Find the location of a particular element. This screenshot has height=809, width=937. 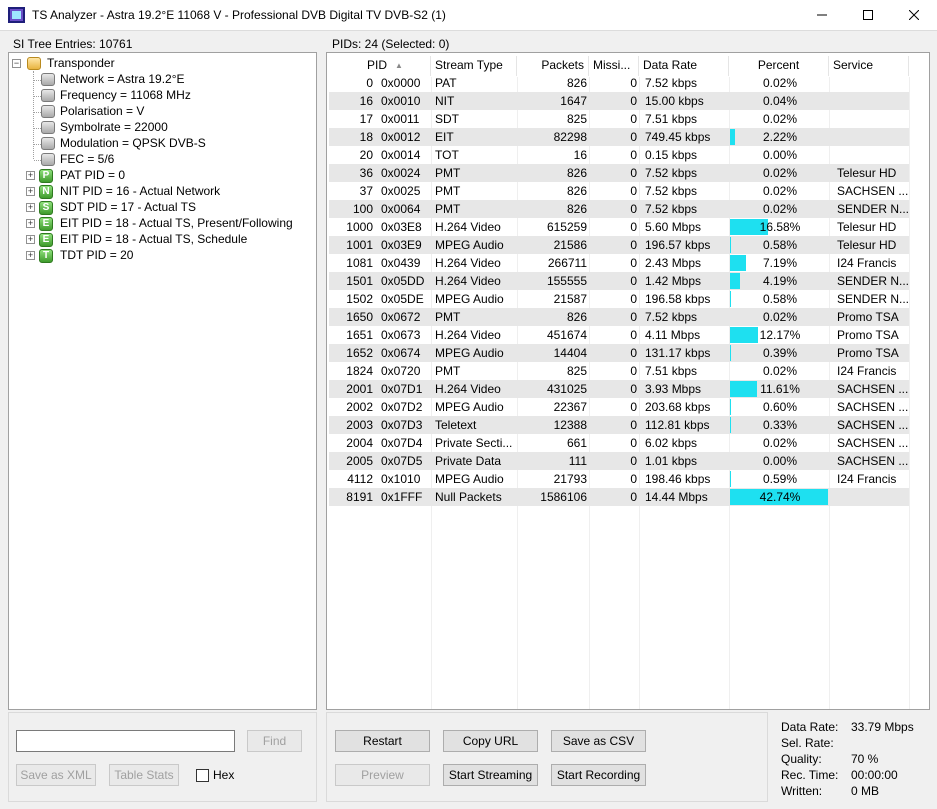

tree-property-item: Network = Astra 19.2°E is located at coordinates (122, 79).